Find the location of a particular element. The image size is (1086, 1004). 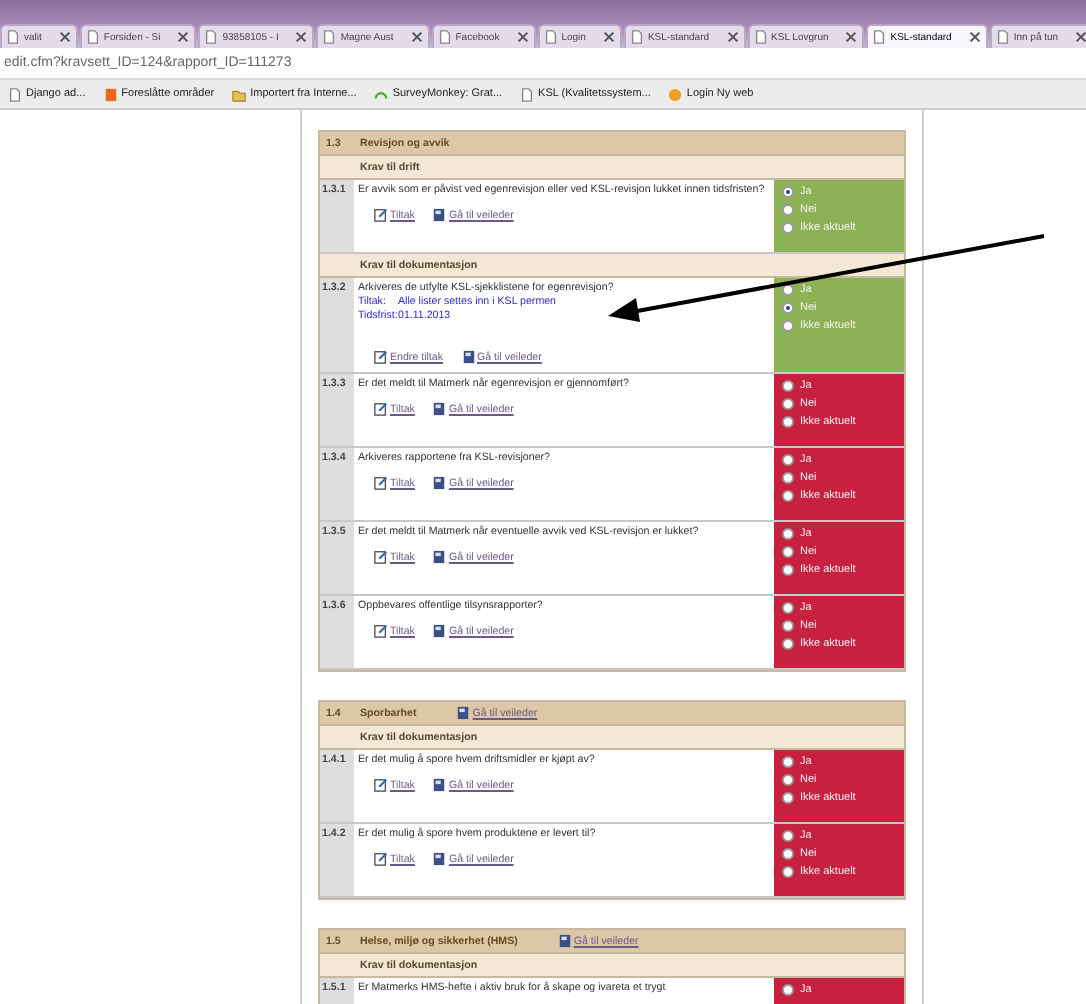

arc-icon is located at coordinates (381, 94).